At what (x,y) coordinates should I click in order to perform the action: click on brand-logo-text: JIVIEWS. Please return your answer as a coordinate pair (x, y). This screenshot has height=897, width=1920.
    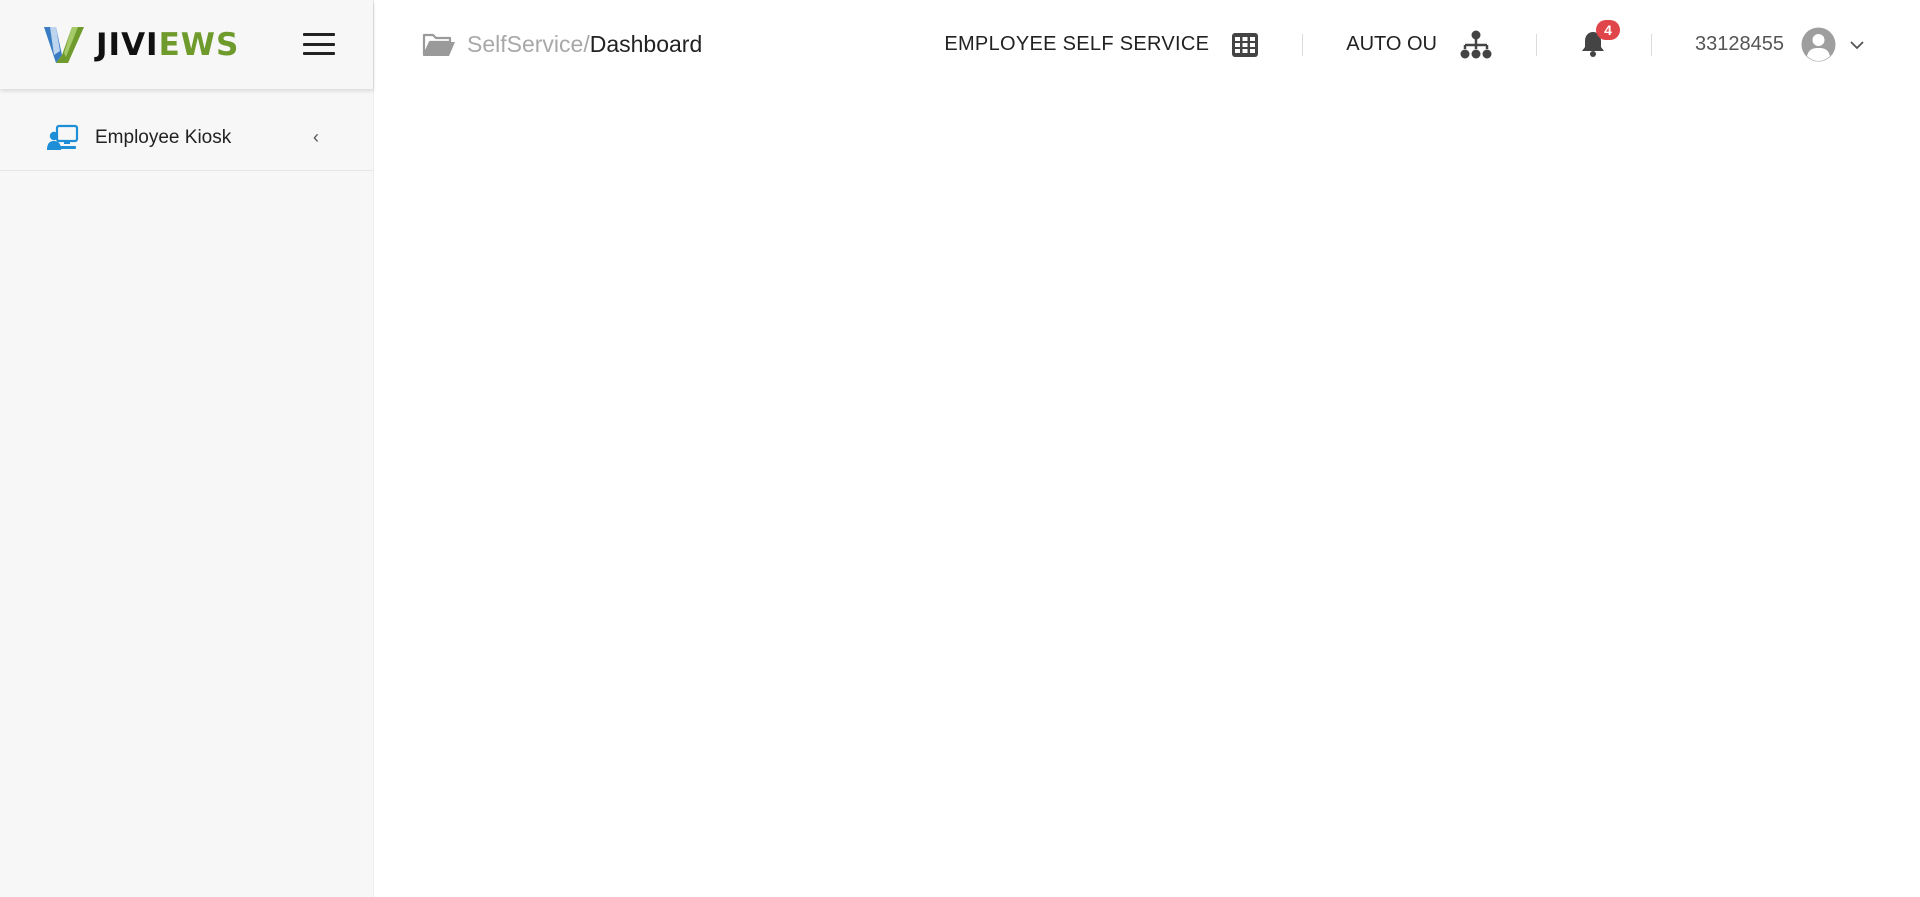
    Looking at the image, I should click on (167, 45).